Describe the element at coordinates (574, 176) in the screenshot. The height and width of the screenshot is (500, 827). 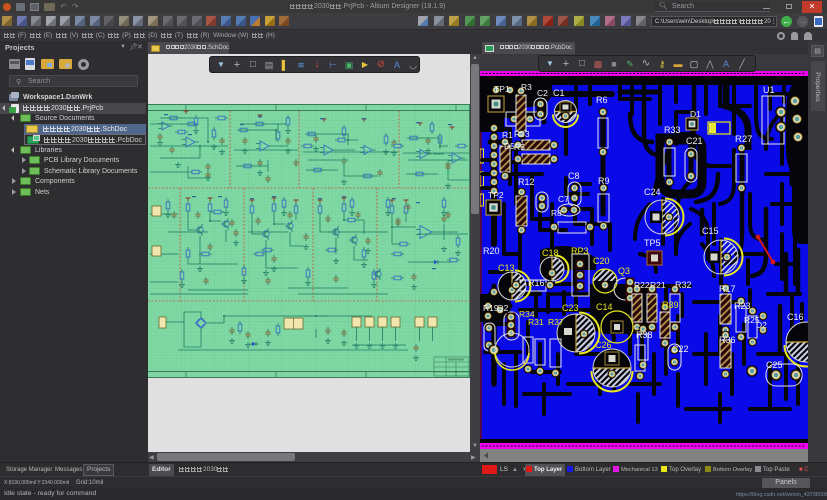
I see `svg-text: C8` at that location.